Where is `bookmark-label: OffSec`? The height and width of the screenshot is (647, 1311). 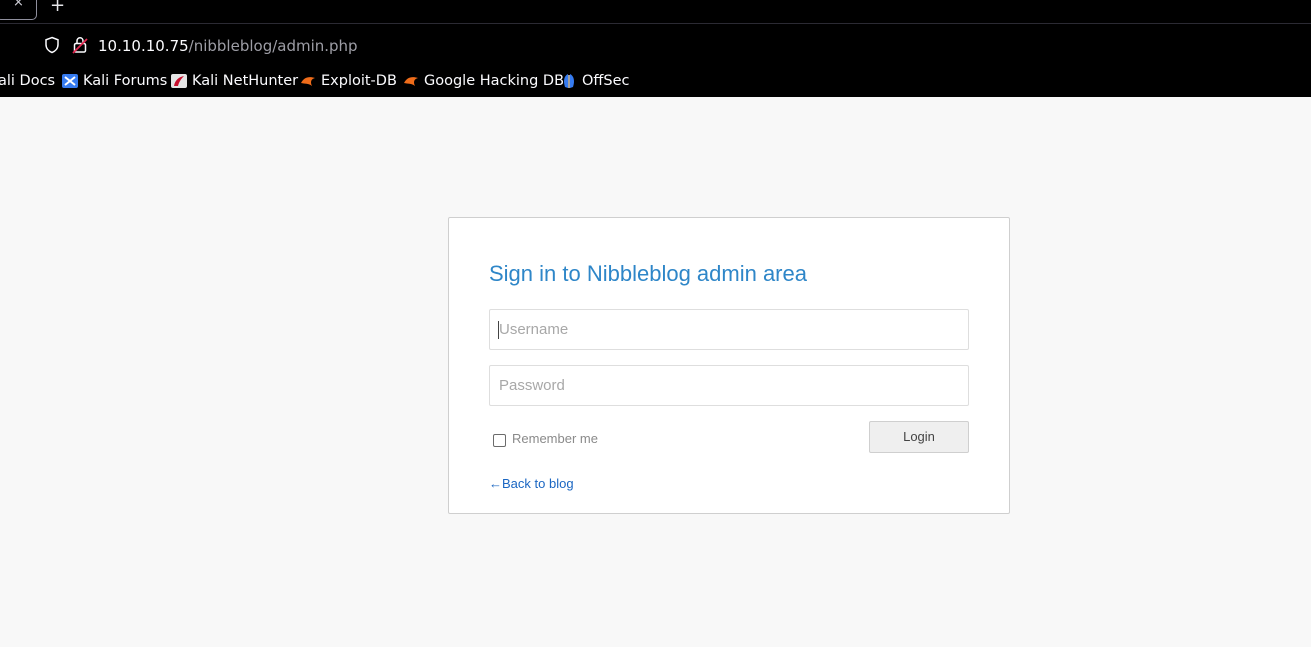 bookmark-label: OffSec is located at coordinates (606, 81).